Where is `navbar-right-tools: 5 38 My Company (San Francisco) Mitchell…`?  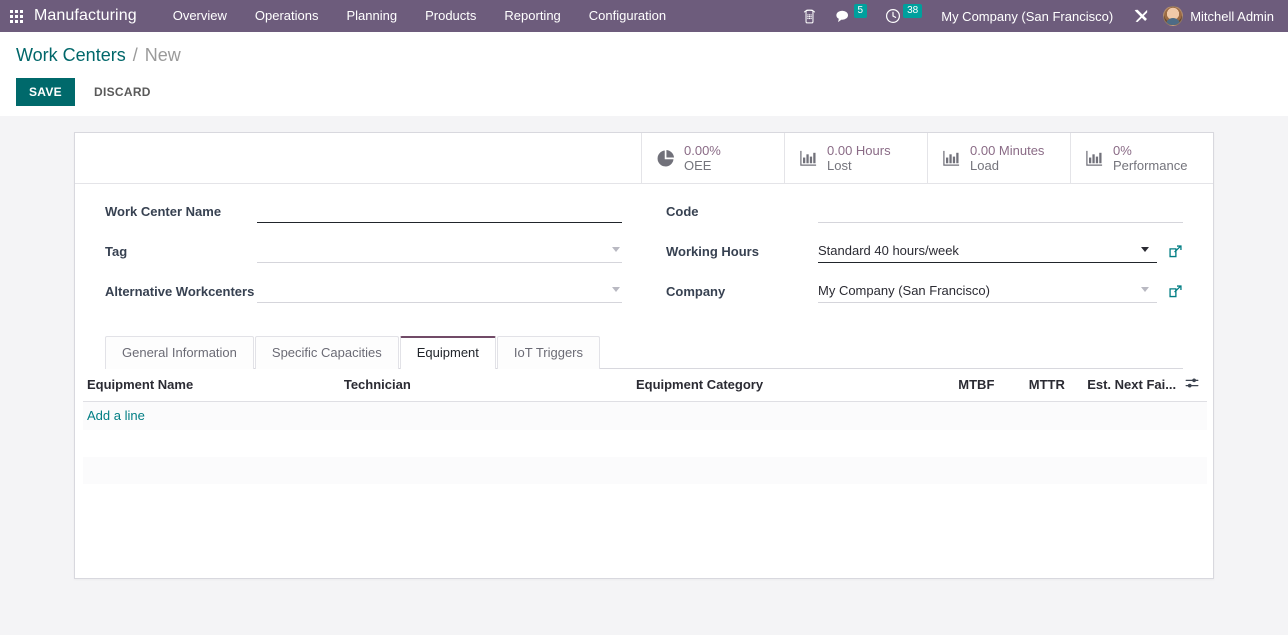 navbar-right-tools: 5 38 My Company (San Francisco) Mitchell… is located at coordinates (1040, 16).